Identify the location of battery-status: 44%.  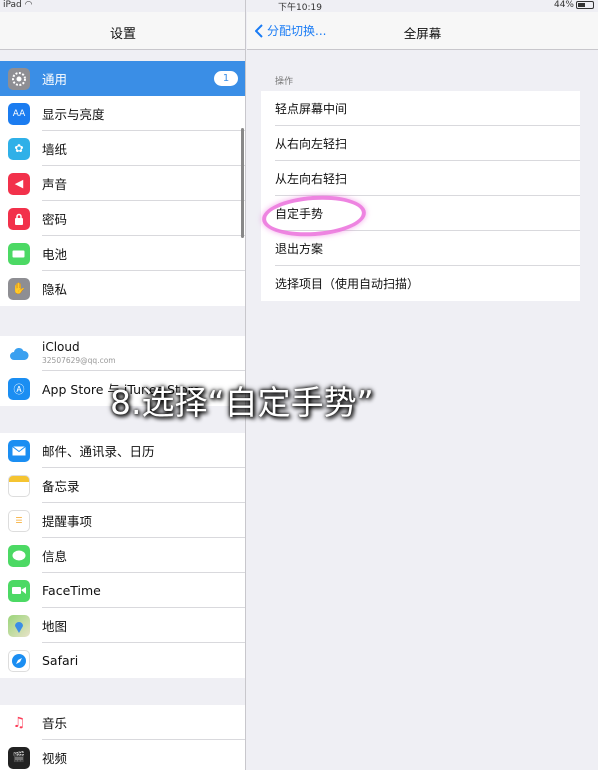
(574, 5).